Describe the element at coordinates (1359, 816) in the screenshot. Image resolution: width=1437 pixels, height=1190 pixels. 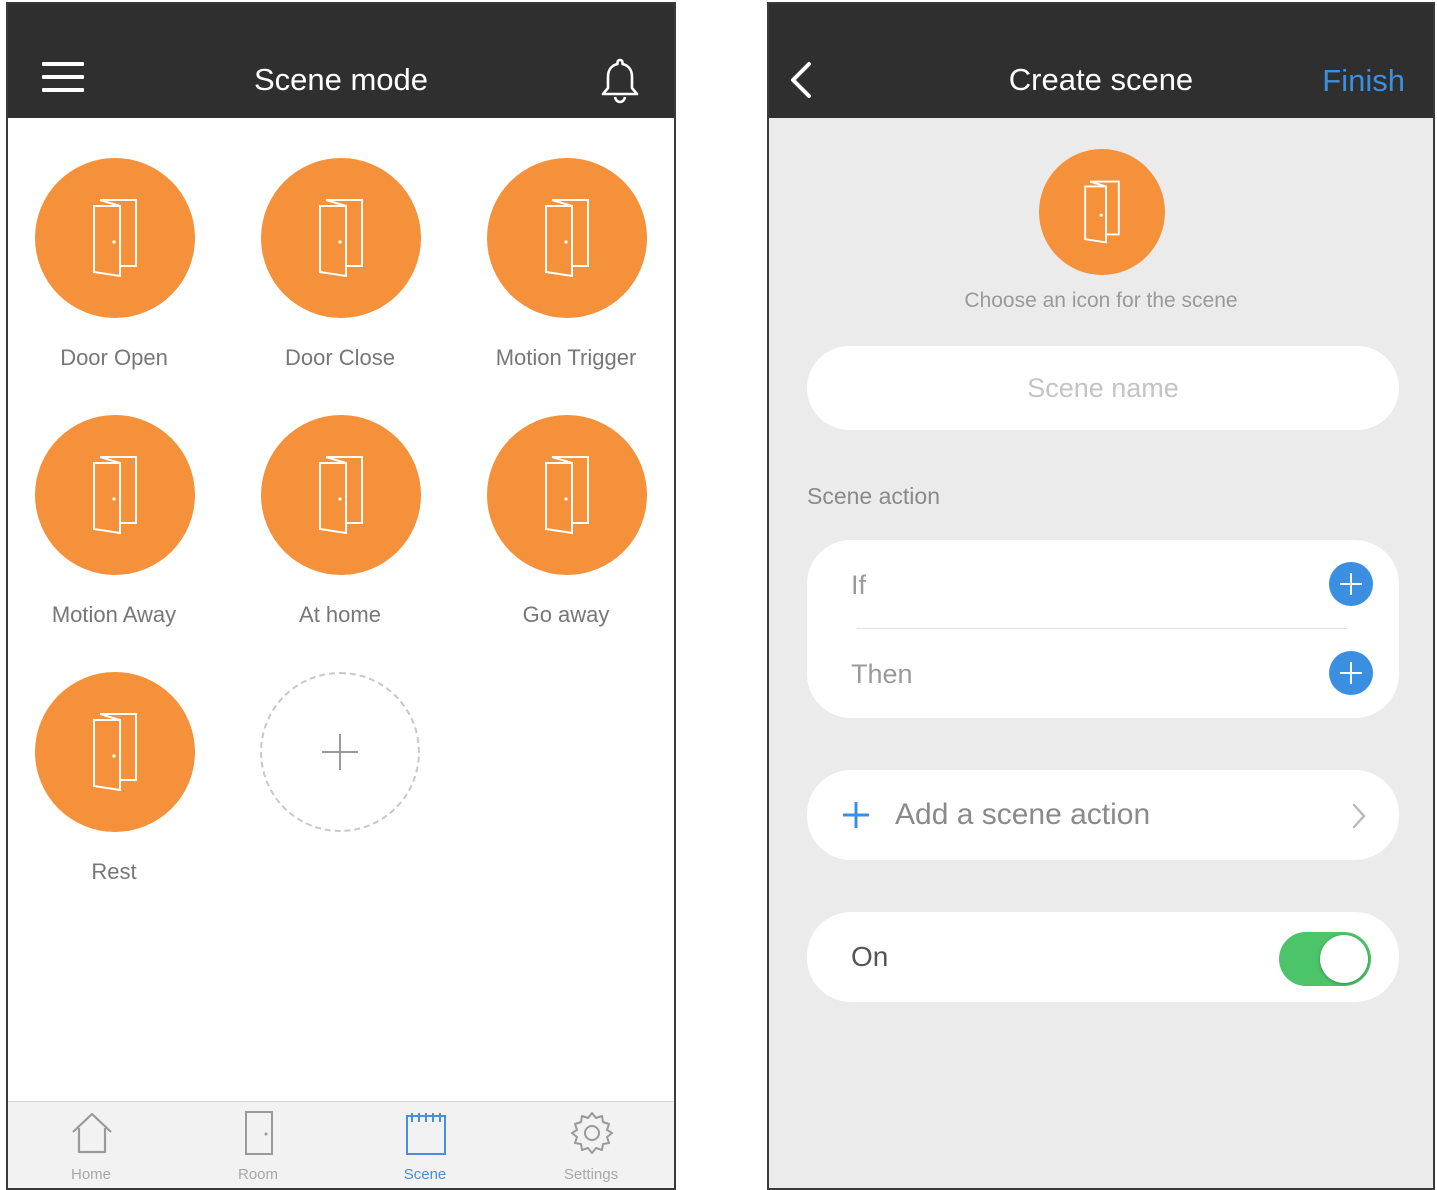
I see `chevron-right-icon` at that location.